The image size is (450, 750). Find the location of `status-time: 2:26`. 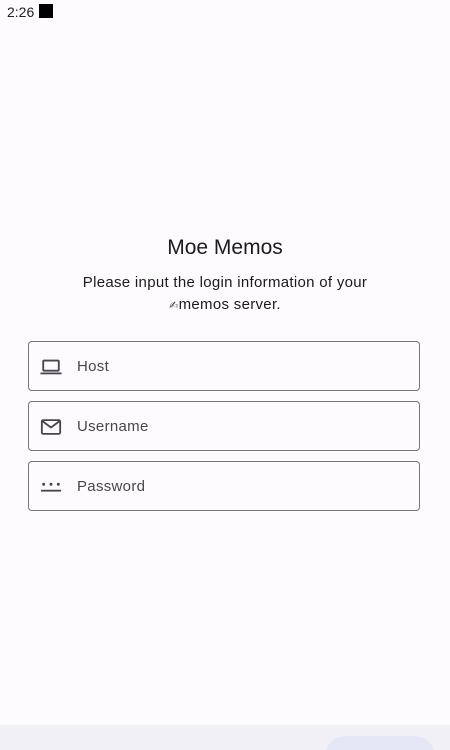

status-time: 2:26 is located at coordinates (21, 12).